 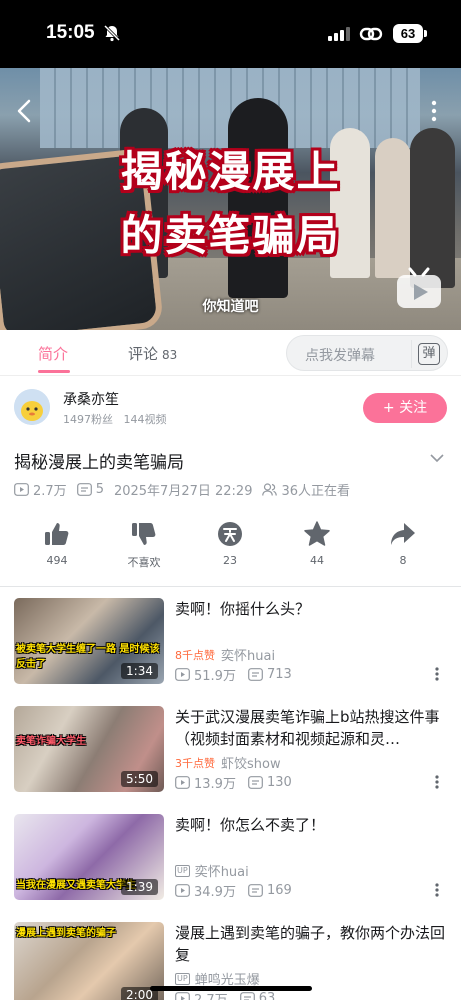 I want to click on danmu-input: 点我发弹幕 弹, so click(x=367, y=353).